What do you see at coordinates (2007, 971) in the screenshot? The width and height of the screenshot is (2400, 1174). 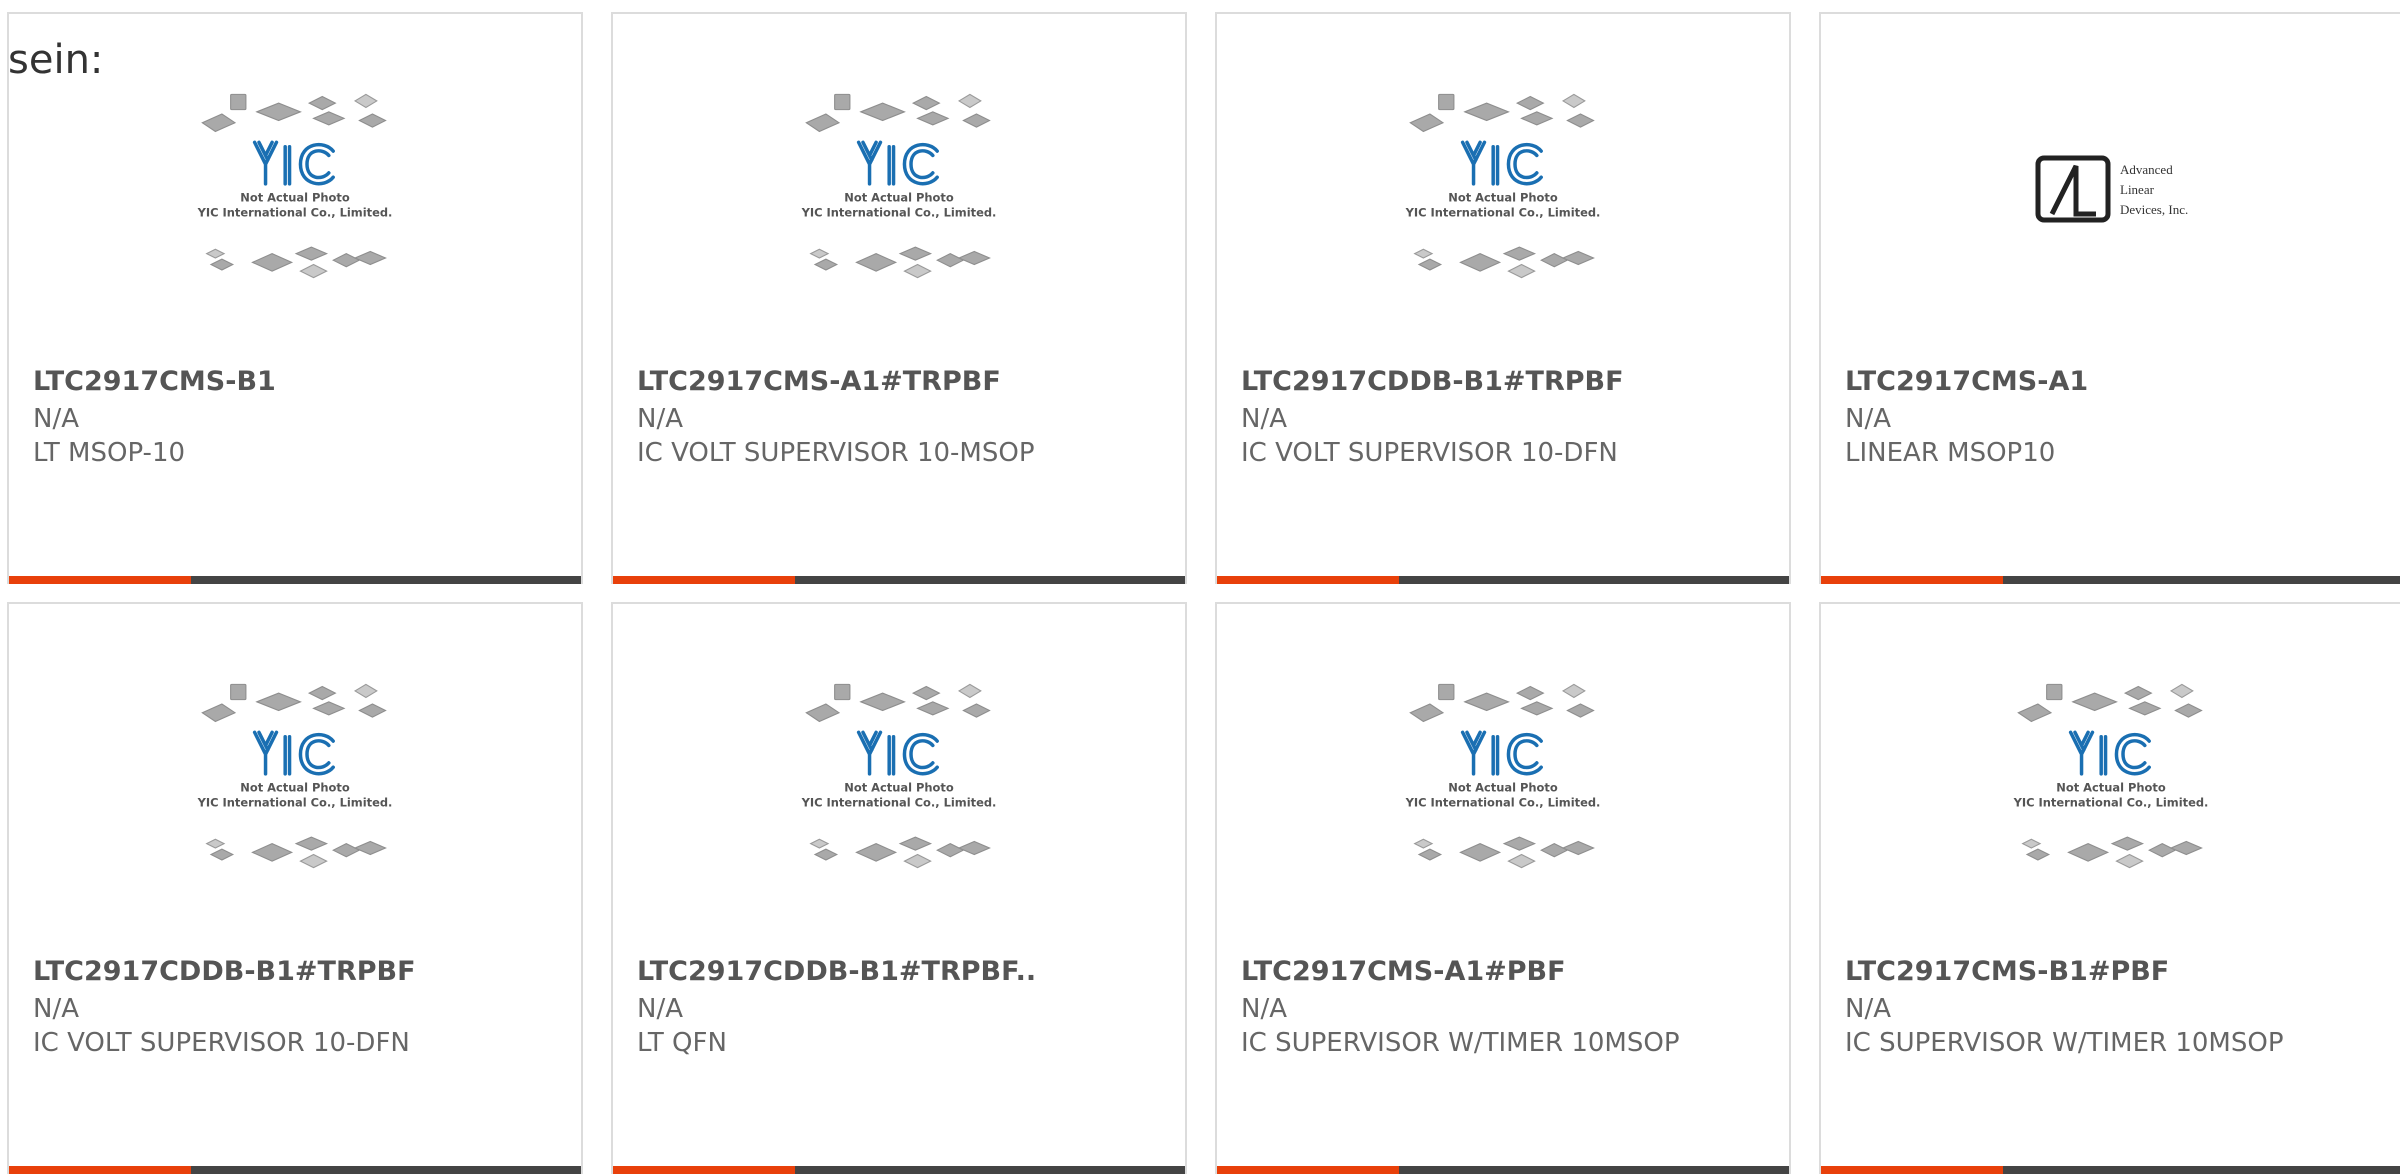 I see `product-part-number: LTC2917CMS-B1#PBF` at bounding box center [2007, 971].